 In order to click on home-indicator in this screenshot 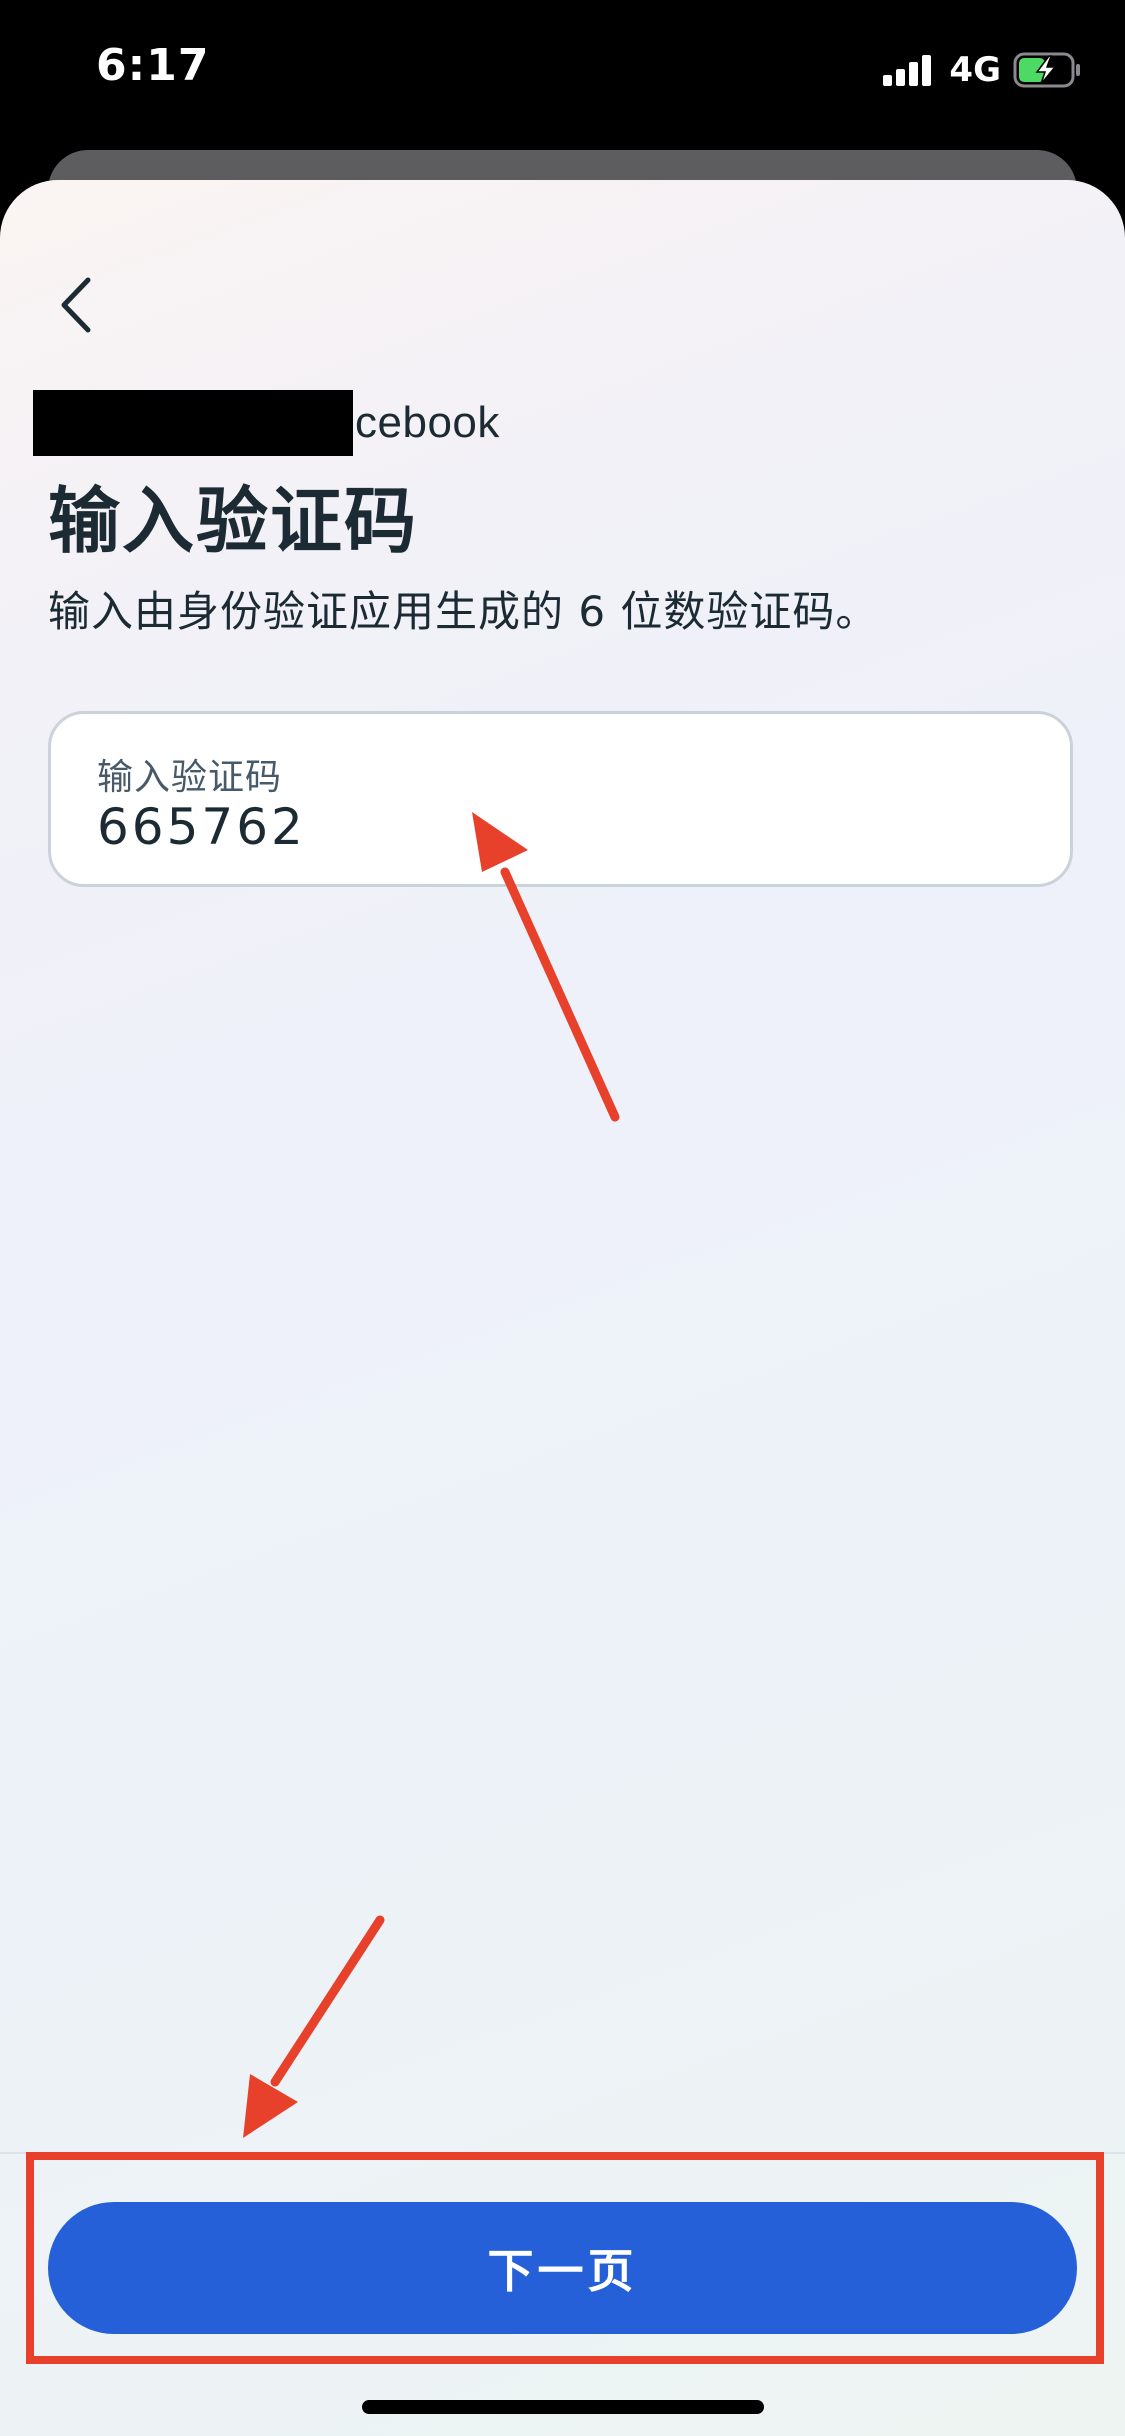, I will do `click(563, 2407)`.